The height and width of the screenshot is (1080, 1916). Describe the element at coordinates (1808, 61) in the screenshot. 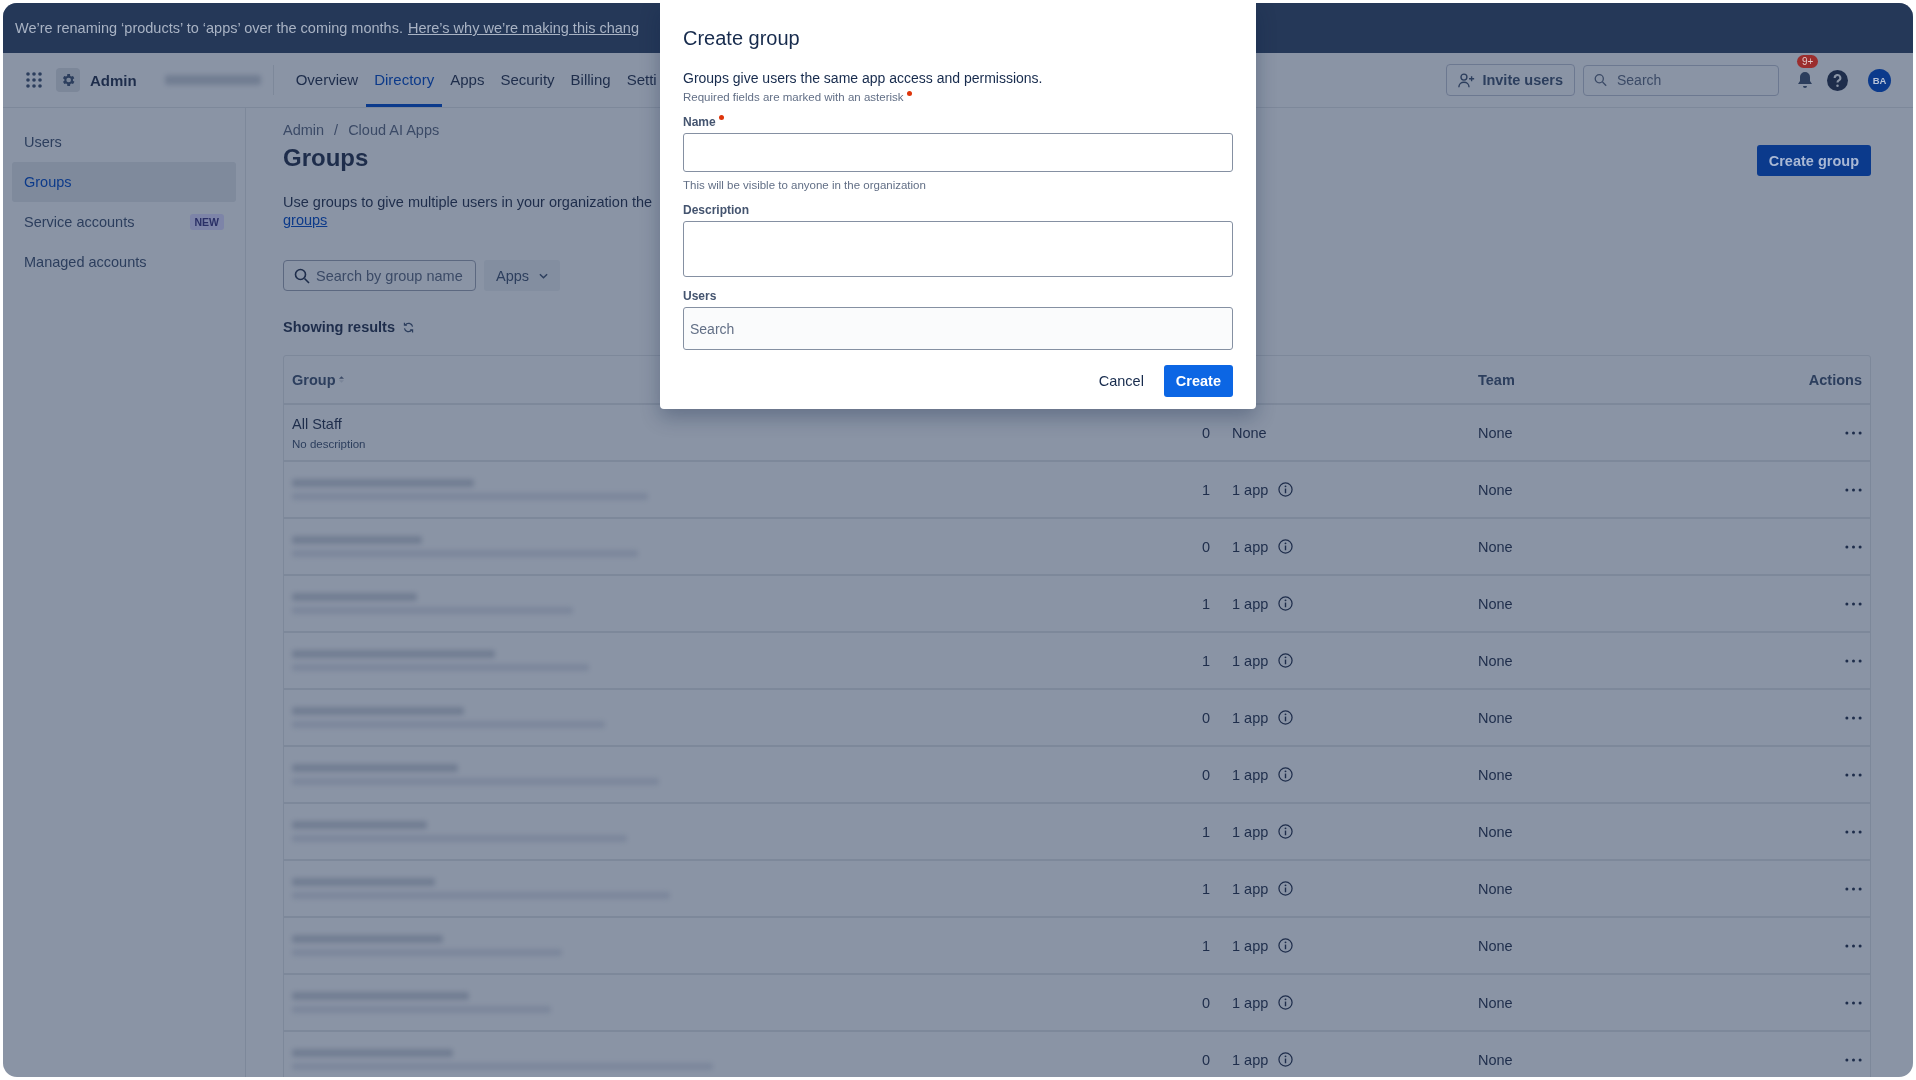

I see `notification-badge: 9+` at that location.